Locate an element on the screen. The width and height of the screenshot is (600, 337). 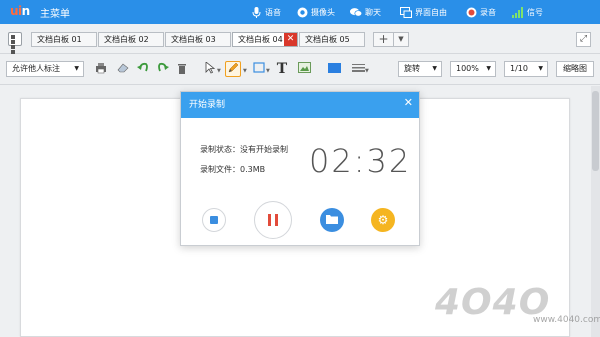
scrollbar-thumb is located at coordinates (595, 131).